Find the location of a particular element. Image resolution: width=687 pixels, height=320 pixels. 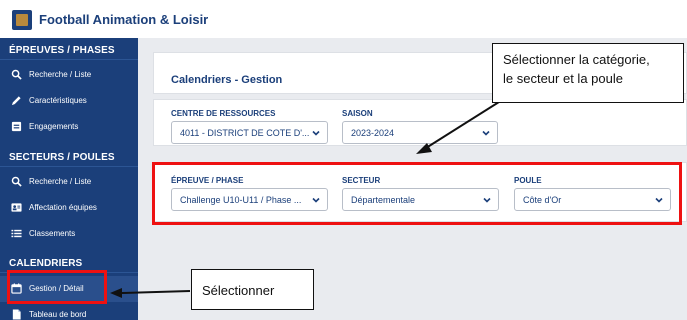

sidebar-item-caracteristiques: Caractéristiques is located at coordinates (69, 101).